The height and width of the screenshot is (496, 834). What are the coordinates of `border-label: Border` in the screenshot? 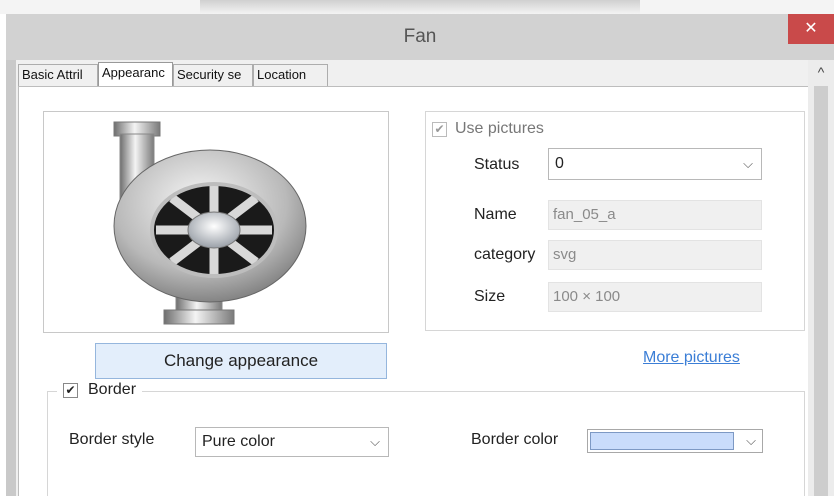 It's located at (112, 389).